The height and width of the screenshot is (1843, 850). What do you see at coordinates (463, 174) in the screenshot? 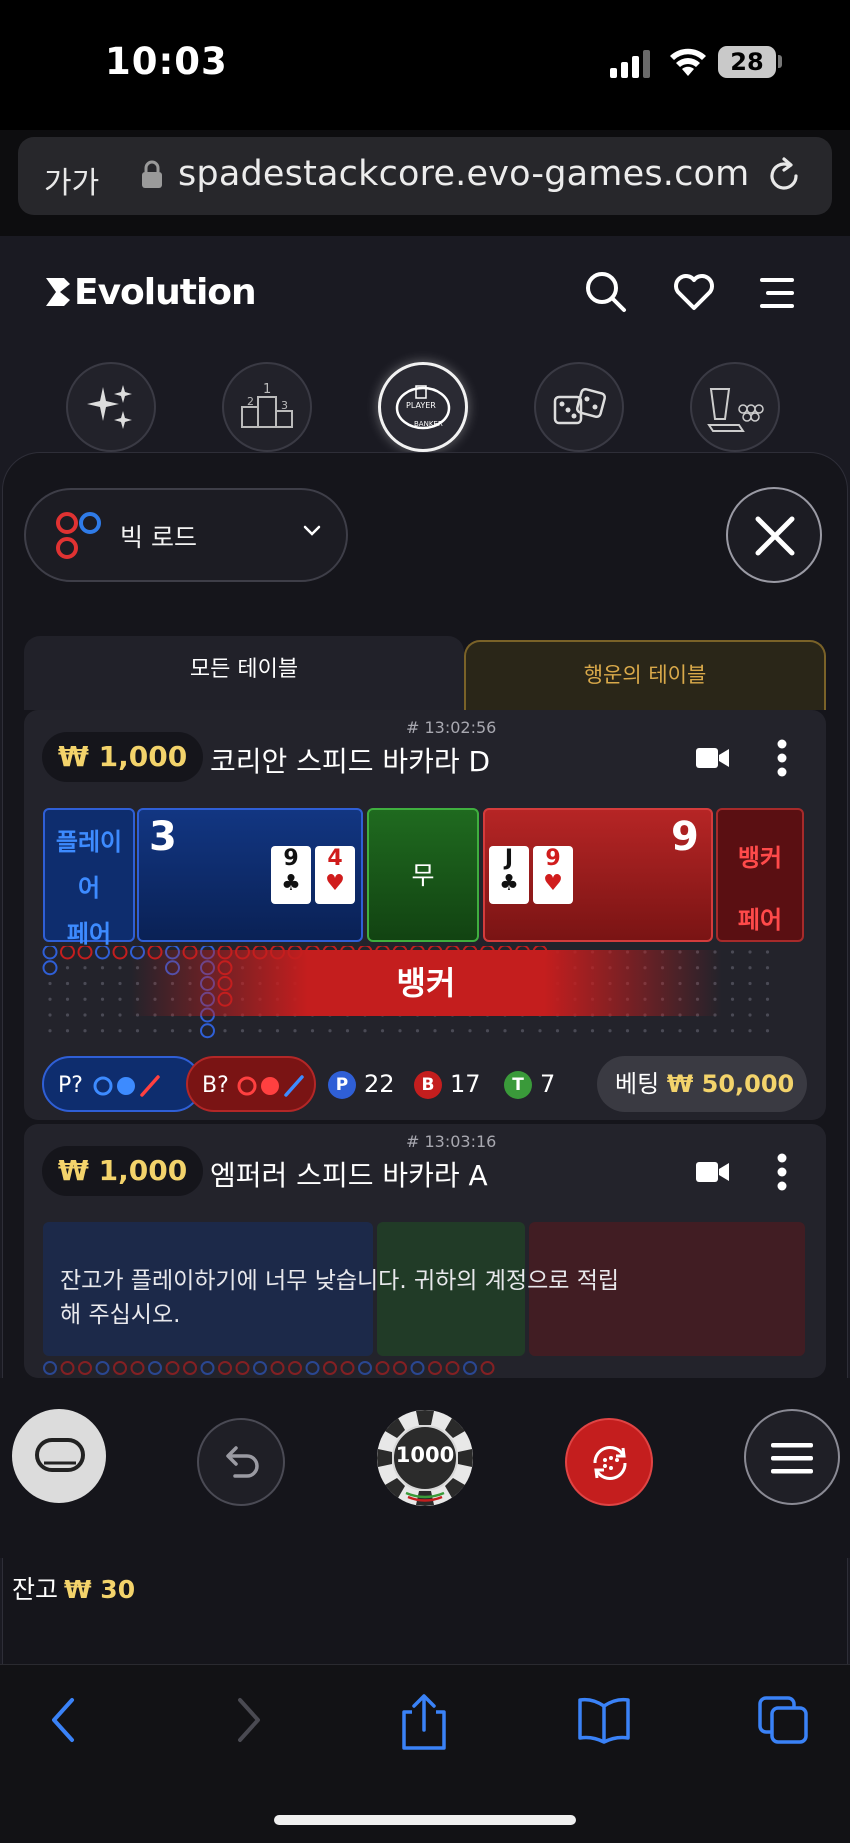
I see `url-text: spadestackcore.evo-games.com` at bounding box center [463, 174].